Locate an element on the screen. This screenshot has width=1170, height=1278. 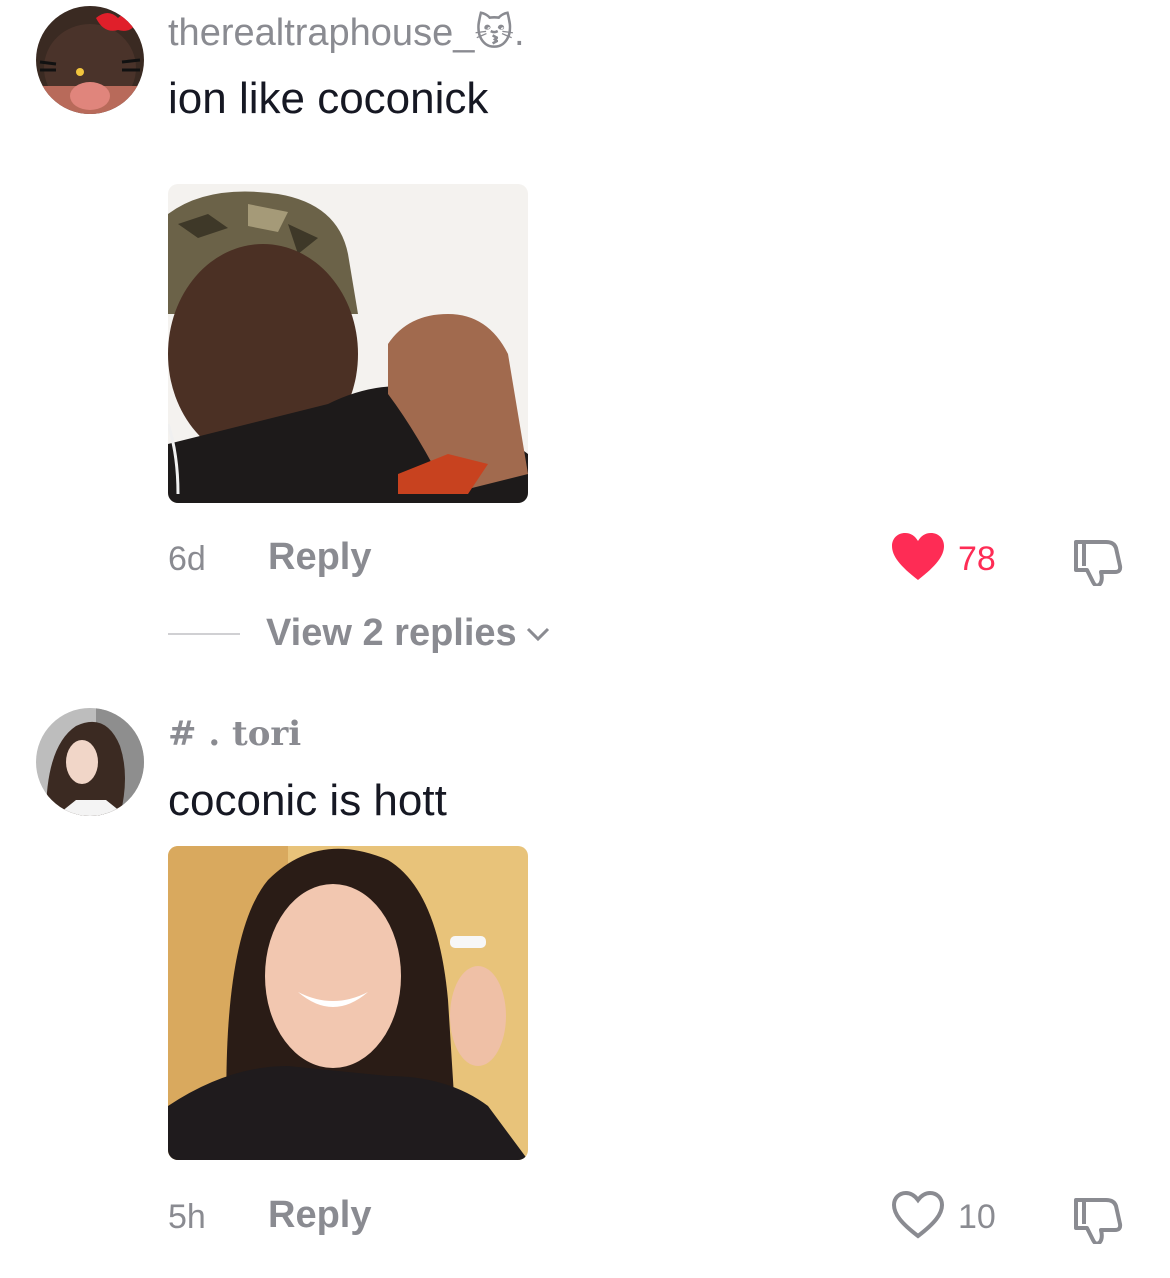
username: therealtraphouse_😽. is located at coordinates (346, 32).